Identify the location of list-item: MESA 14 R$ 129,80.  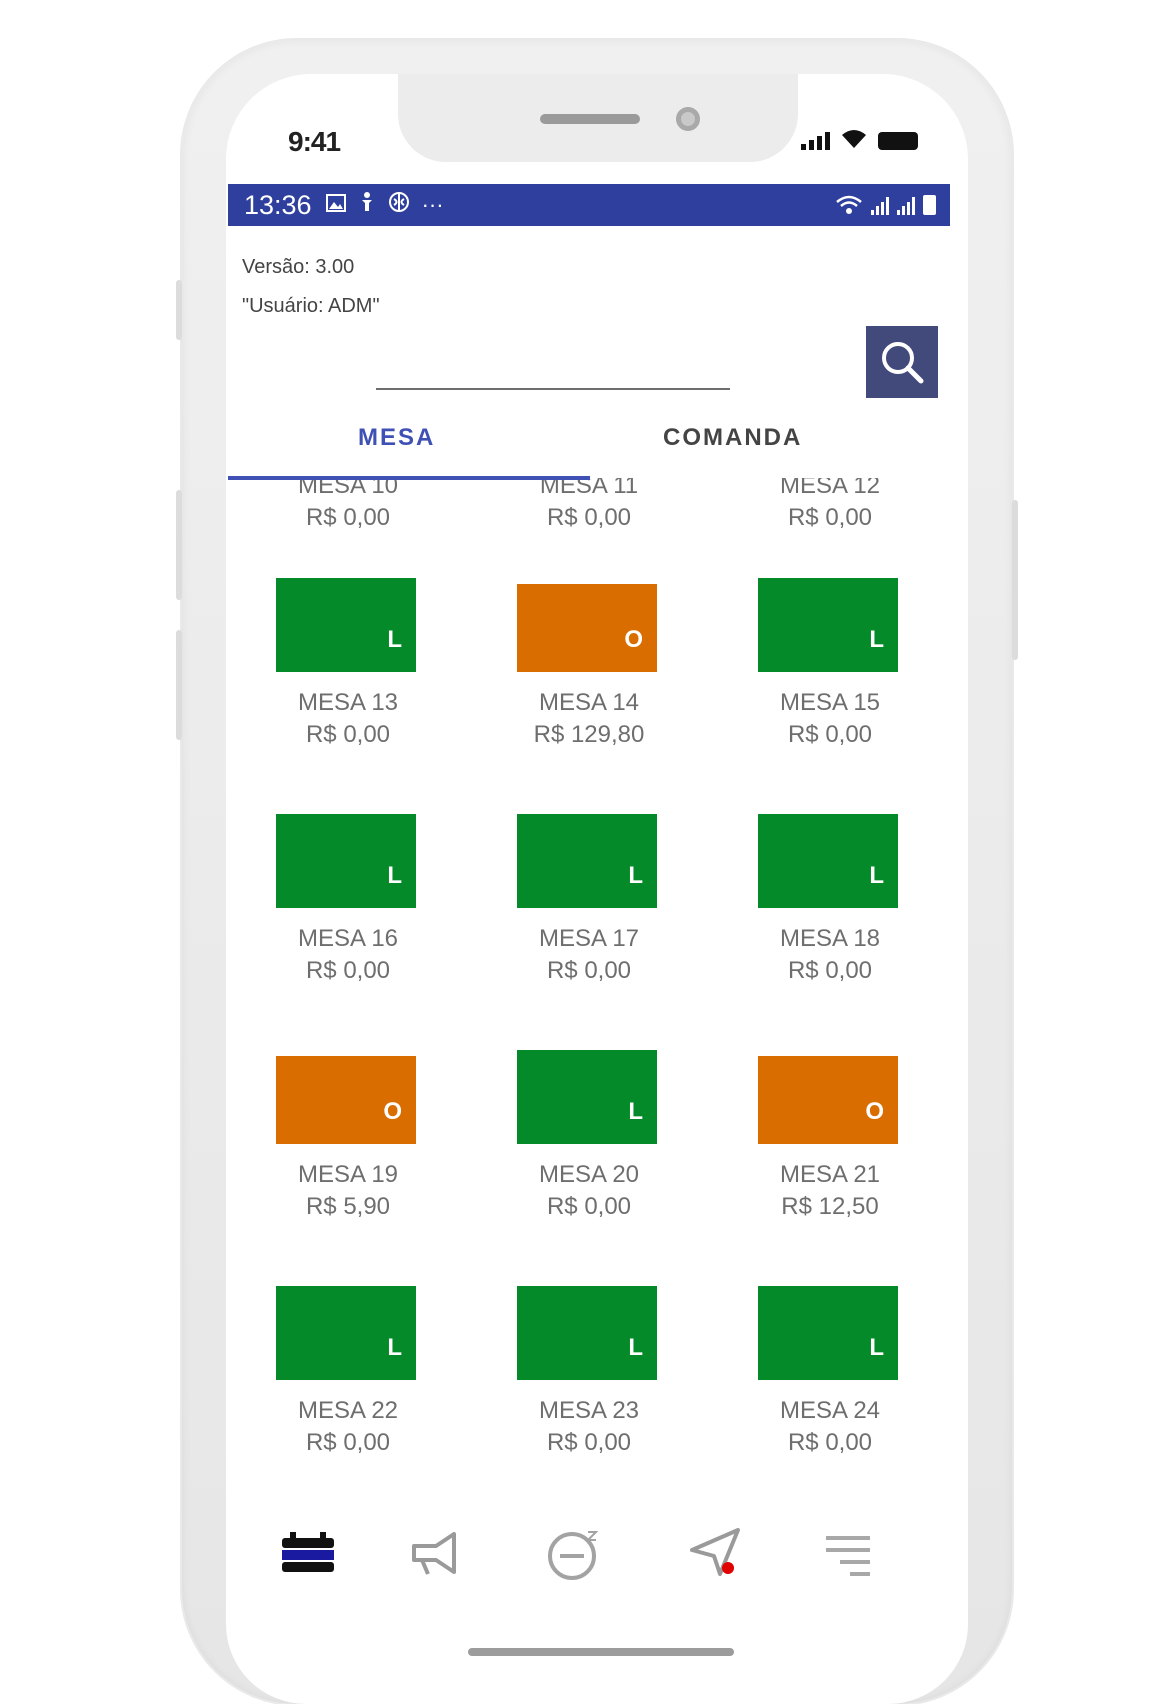
(589, 719).